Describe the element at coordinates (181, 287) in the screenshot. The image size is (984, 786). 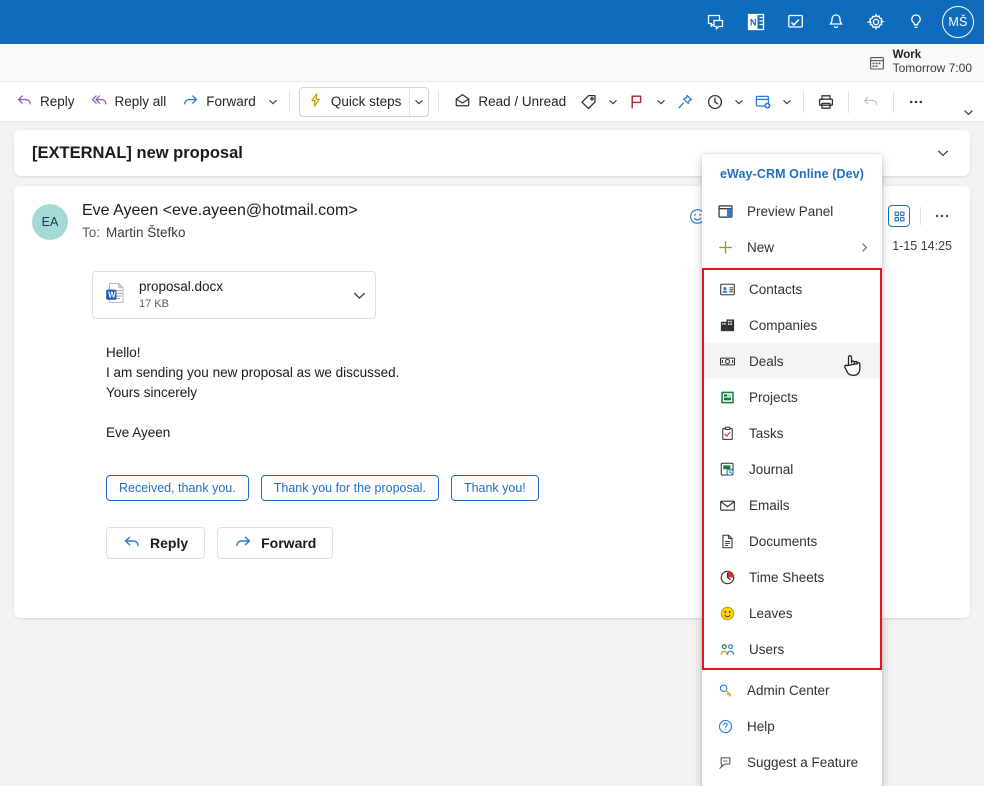
I see `attachment-name: proposal.docx` at that location.